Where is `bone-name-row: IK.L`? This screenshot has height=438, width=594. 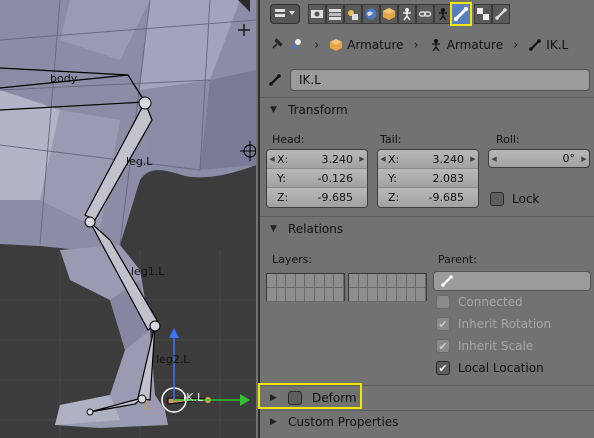
bone-name-row: IK.L is located at coordinates (429, 80).